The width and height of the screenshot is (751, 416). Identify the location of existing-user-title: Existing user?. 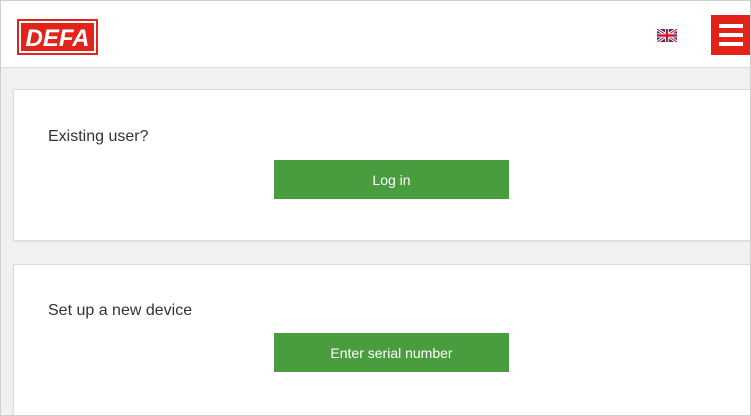
(98, 136).